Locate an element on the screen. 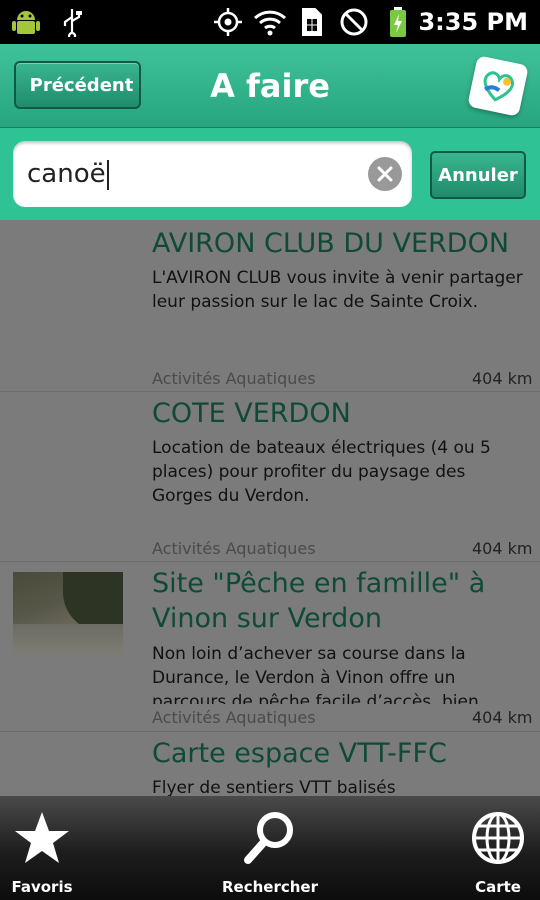 This screenshot has width=540, height=900. do-not-disturb-icon is located at coordinates (354, 22).